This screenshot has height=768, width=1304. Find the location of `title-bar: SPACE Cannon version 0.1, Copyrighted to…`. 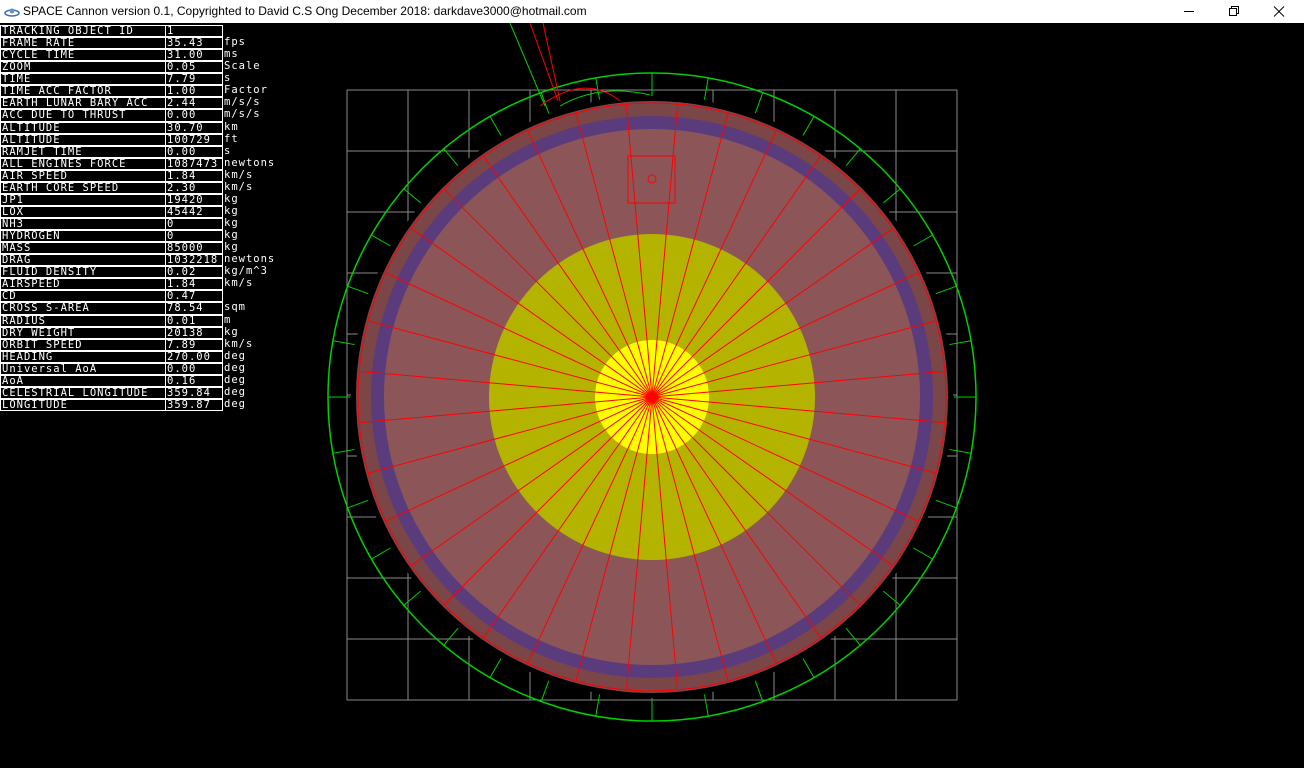

title-bar: SPACE Cannon version 0.1, Copyrighted to… is located at coordinates (652, 11).